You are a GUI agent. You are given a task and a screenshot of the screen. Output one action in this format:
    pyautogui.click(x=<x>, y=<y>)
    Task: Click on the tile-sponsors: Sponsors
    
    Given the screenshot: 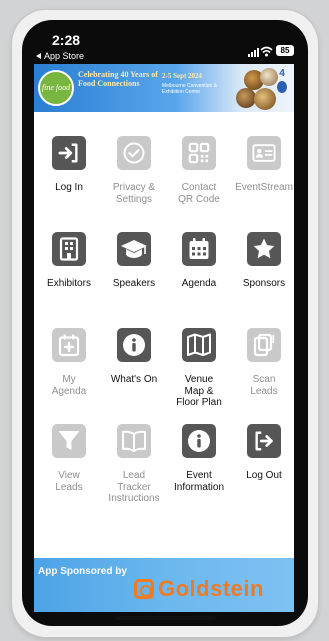 What is the action you would take?
    pyautogui.click(x=264, y=261)
    